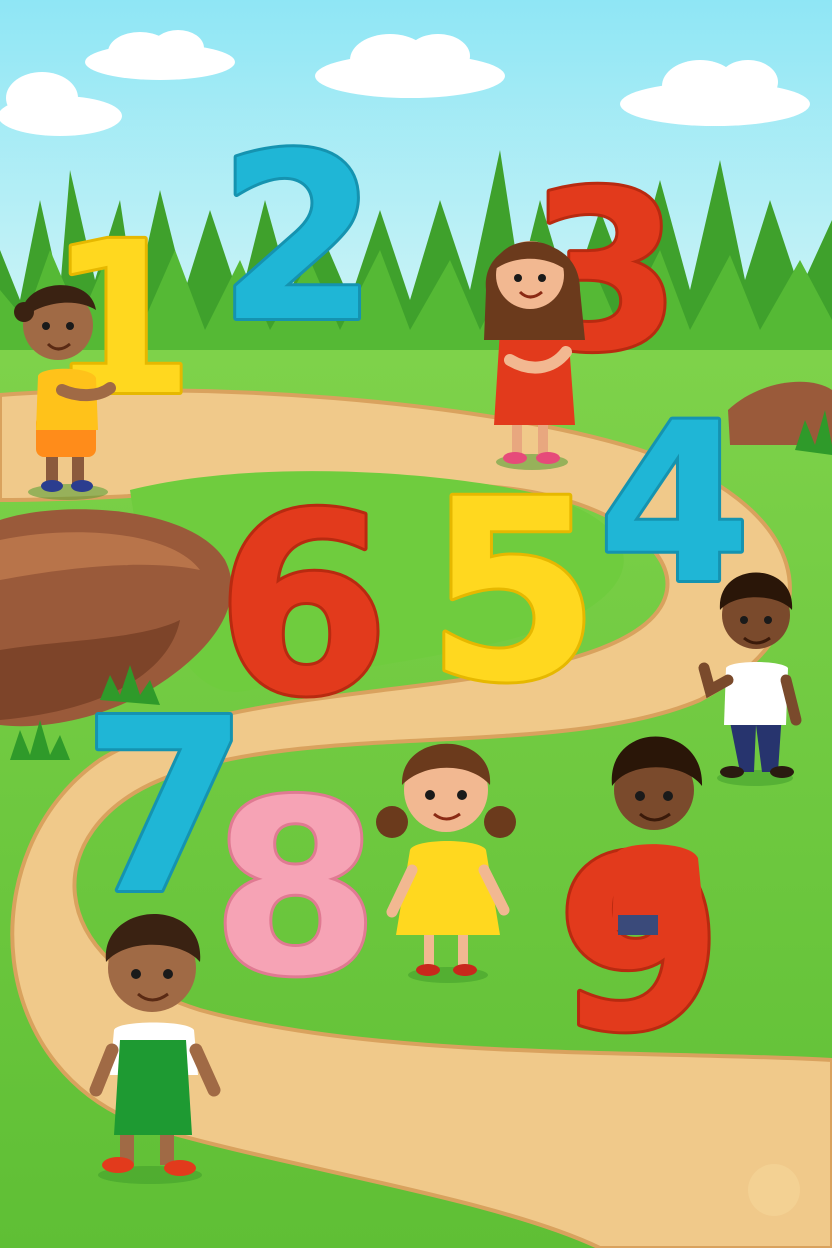  What do you see at coordinates (774, 1190) in the screenshot?
I see `watermark-circle` at bounding box center [774, 1190].